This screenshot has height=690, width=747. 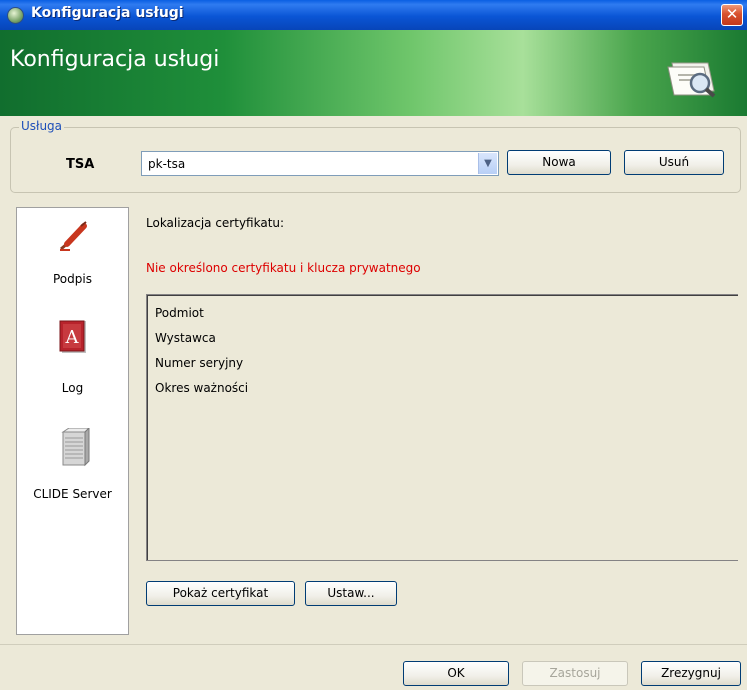 I want to click on chevron-down-icon: ▼, so click(x=487, y=163).